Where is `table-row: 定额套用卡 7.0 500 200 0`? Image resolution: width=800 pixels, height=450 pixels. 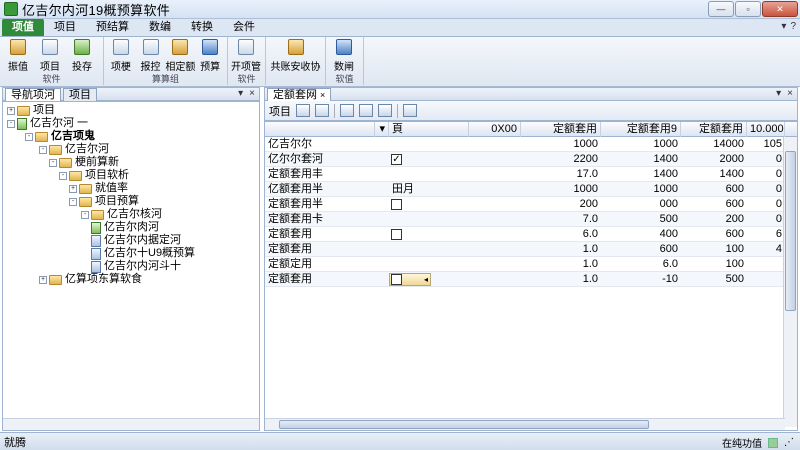
table-row: 定额套用卡 7.0 500 200 0 is located at coordinates (531, 219).